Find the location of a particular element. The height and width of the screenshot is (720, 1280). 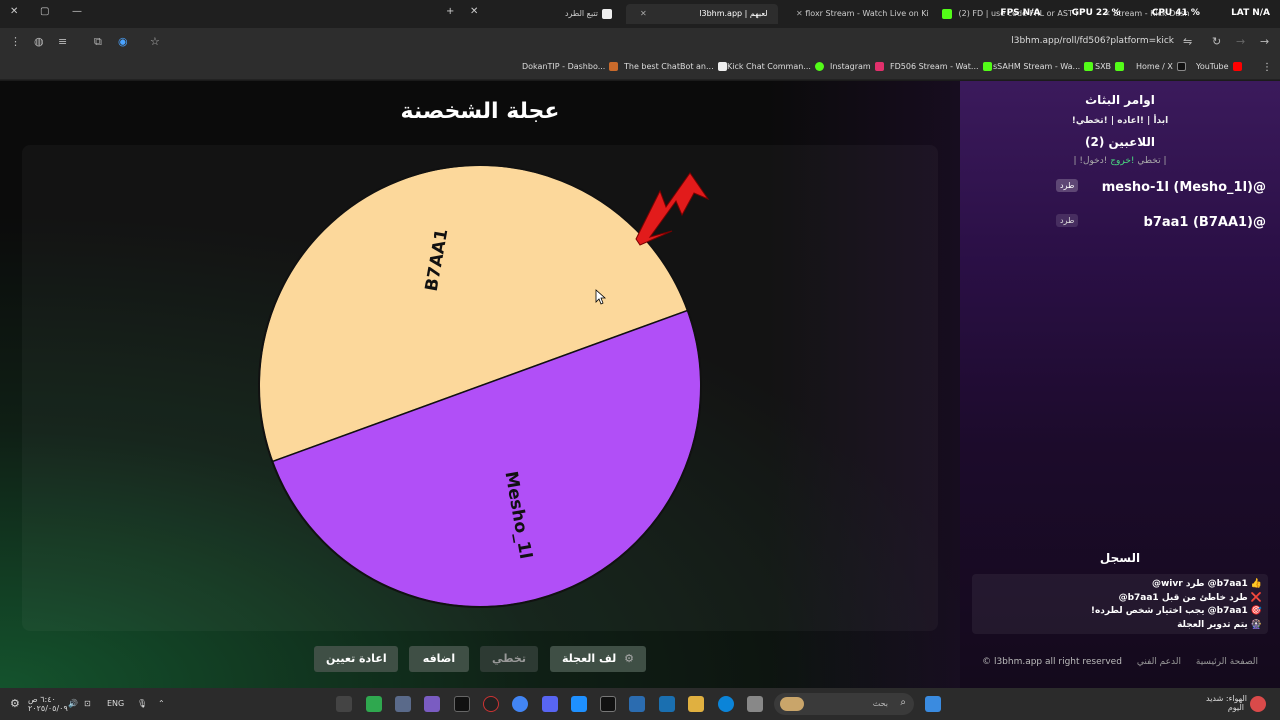

tab-favicon-icon is located at coordinates (607, 13).